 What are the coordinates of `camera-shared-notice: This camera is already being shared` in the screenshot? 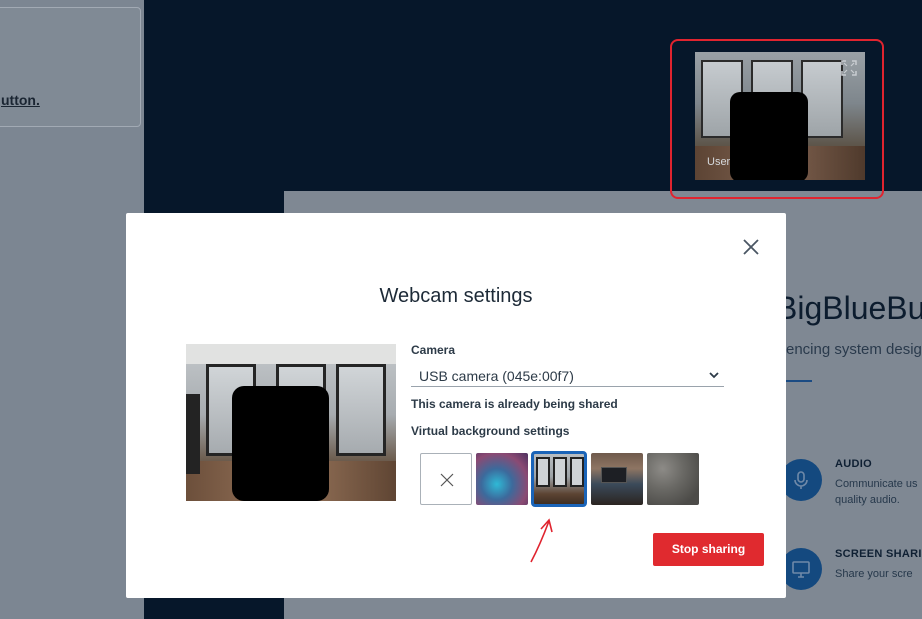 It's located at (514, 404).